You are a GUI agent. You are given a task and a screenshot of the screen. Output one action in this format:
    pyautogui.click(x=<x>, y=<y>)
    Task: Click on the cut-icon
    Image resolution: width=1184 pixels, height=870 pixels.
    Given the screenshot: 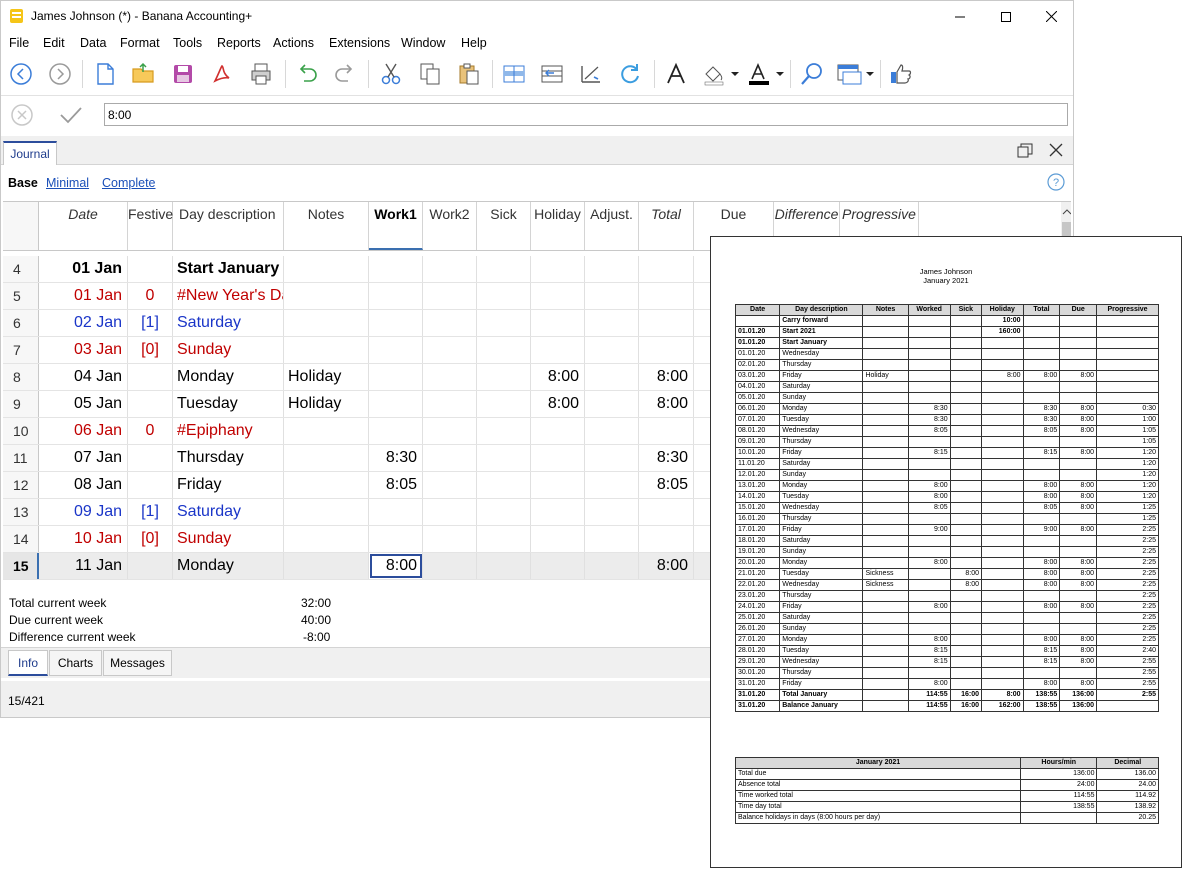 What is the action you would take?
    pyautogui.click(x=391, y=74)
    